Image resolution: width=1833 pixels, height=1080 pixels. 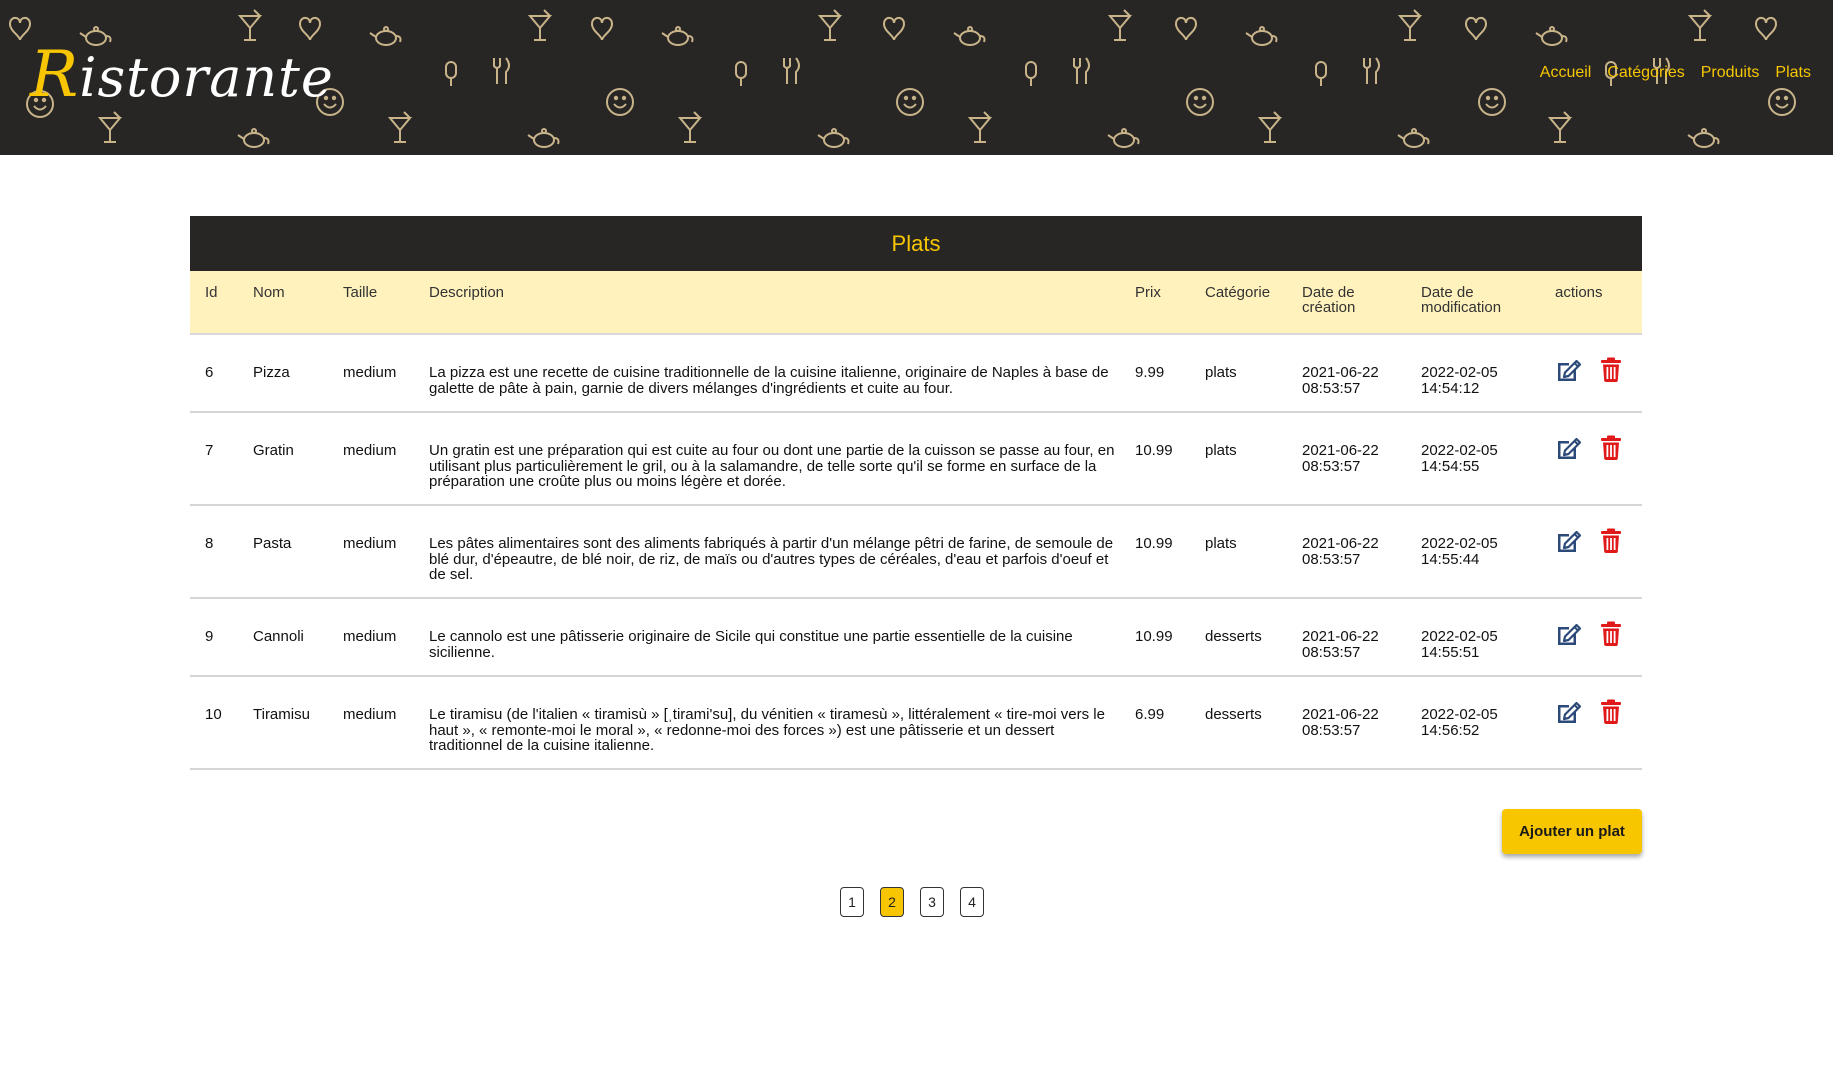 What do you see at coordinates (1572, 831) in the screenshot?
I see `add-plat-button: Ajouter un plat` at bounding box center [1572, 831].